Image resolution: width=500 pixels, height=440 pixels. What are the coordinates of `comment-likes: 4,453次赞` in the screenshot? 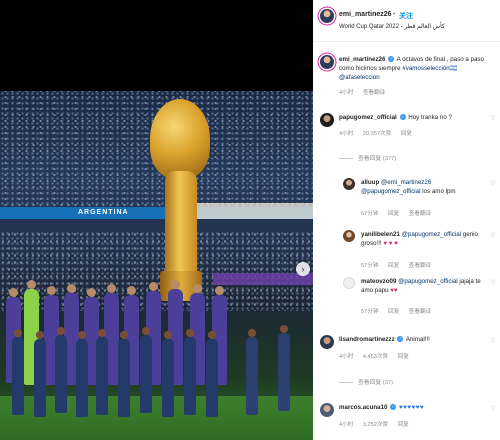 It's located at (375, 357).